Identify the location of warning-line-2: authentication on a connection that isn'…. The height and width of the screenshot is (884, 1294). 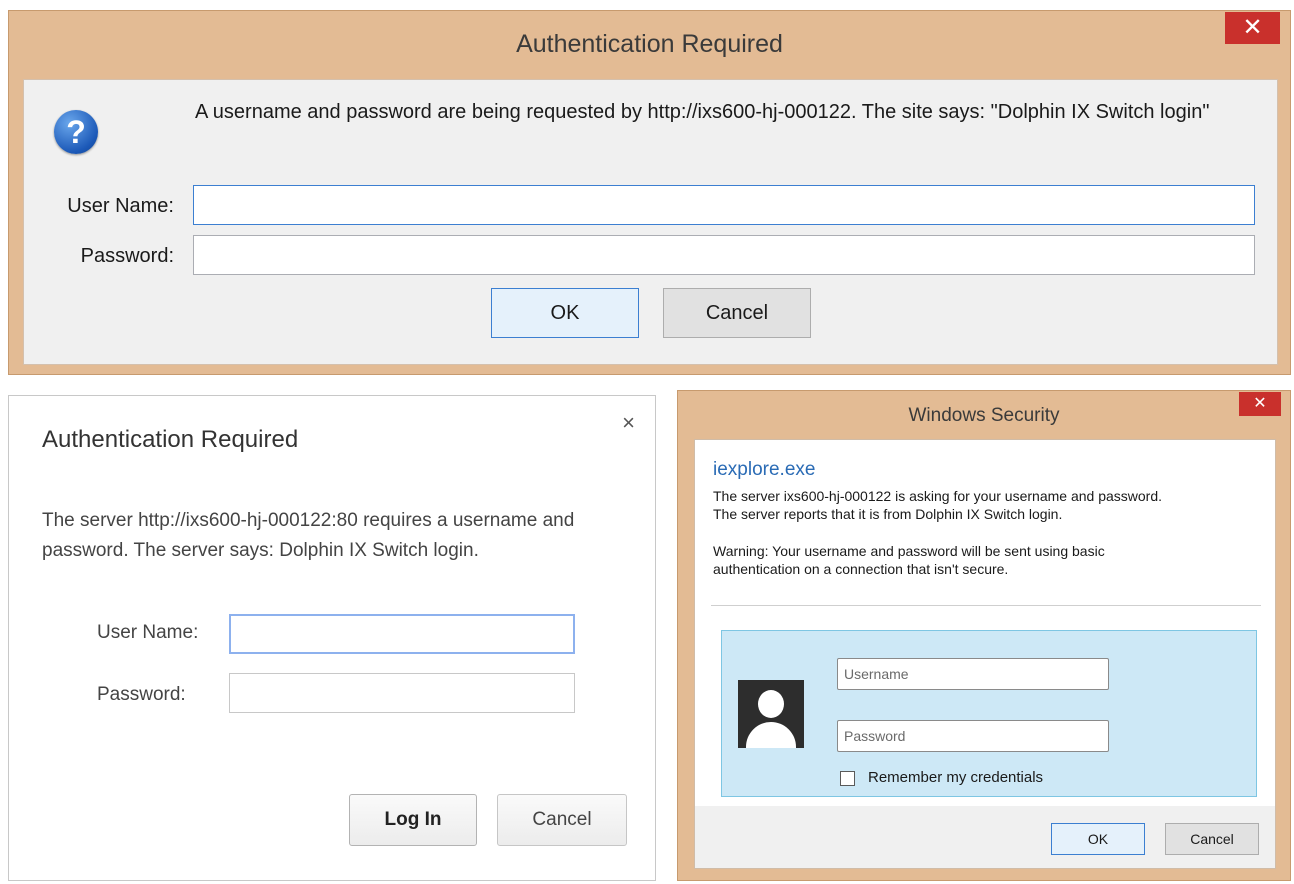
(861, 569).